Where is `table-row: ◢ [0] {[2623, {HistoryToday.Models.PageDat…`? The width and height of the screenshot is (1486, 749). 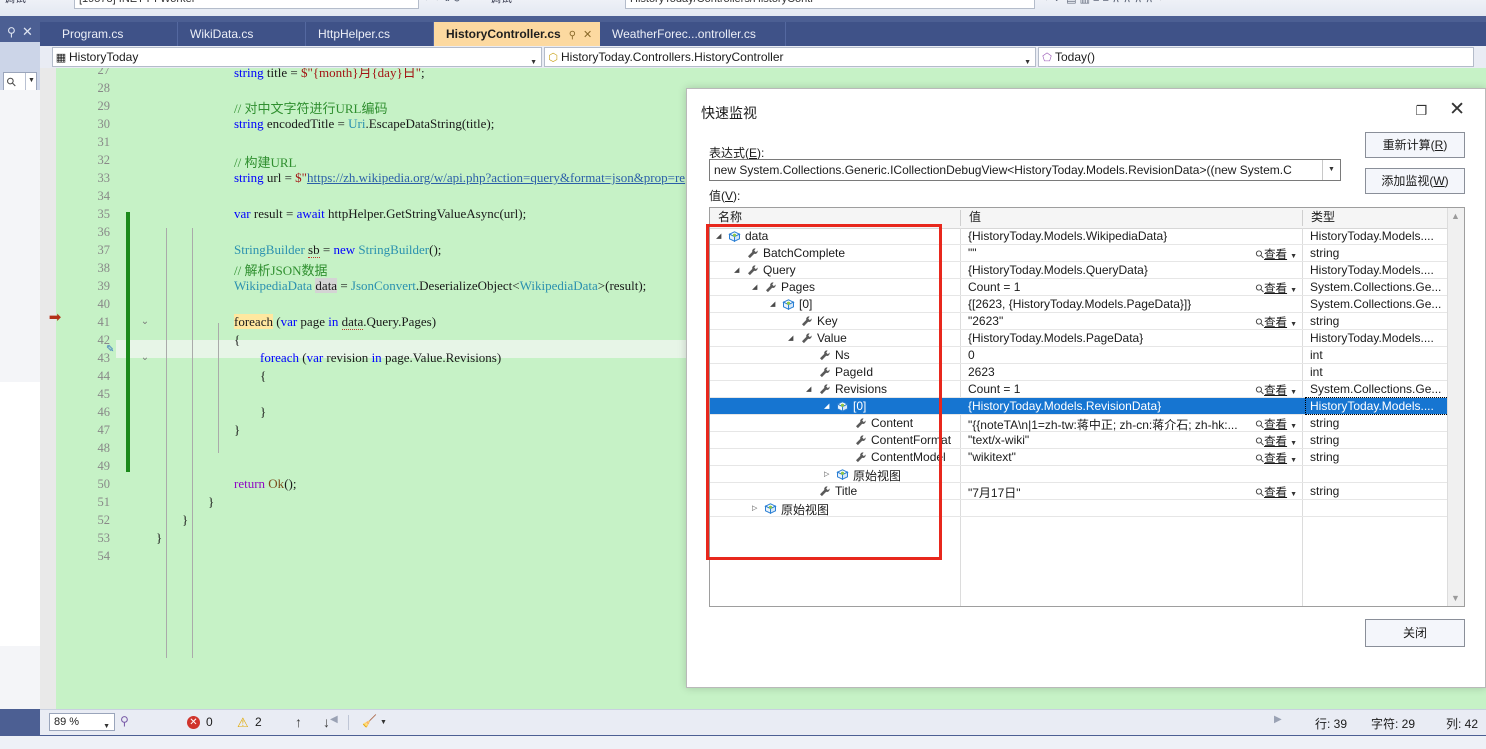
table-row: ◢ [0] {[2623, {HistoryToday.Models.PageDat… is located at coordinates (1079, 304).